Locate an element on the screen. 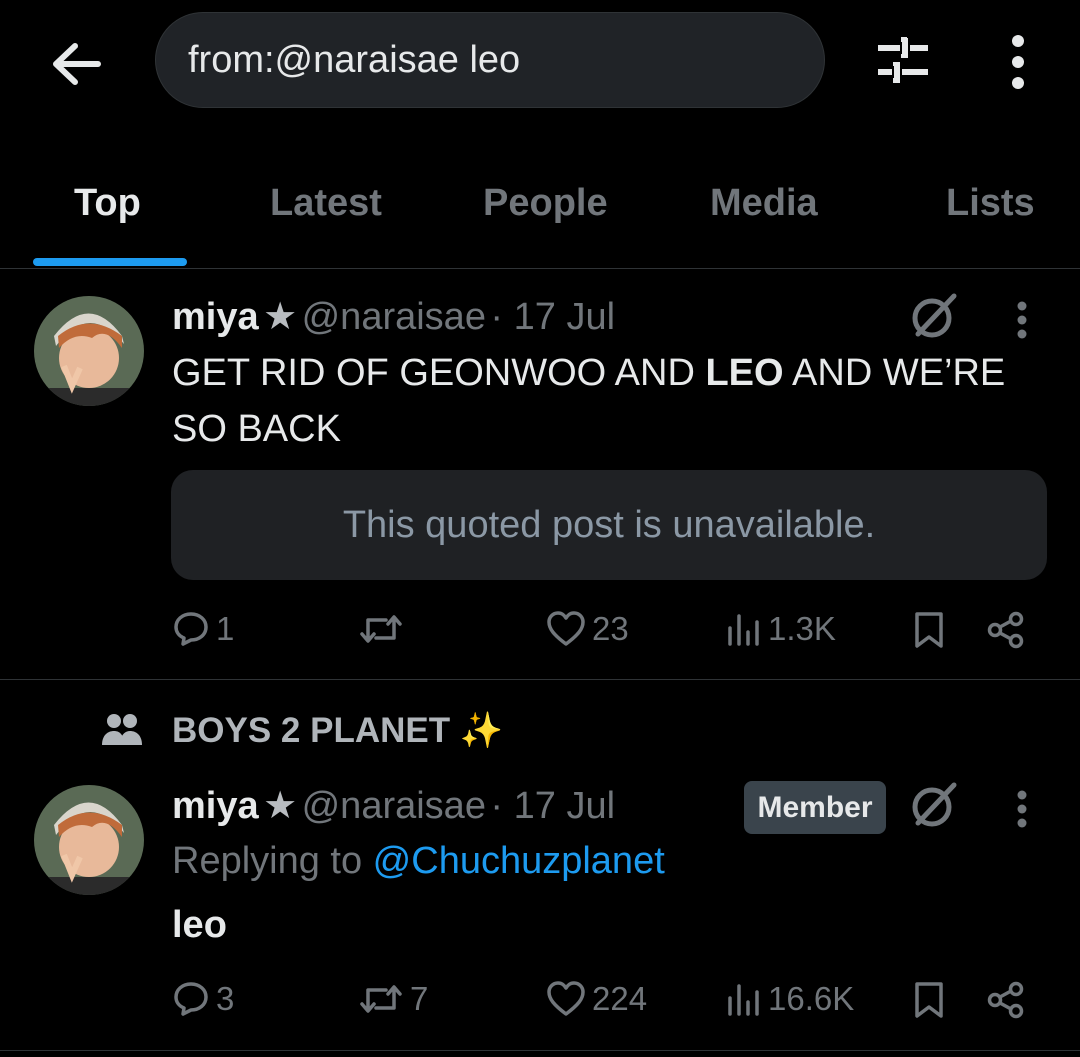  more-options-button is located at coordinates (1018, 62).